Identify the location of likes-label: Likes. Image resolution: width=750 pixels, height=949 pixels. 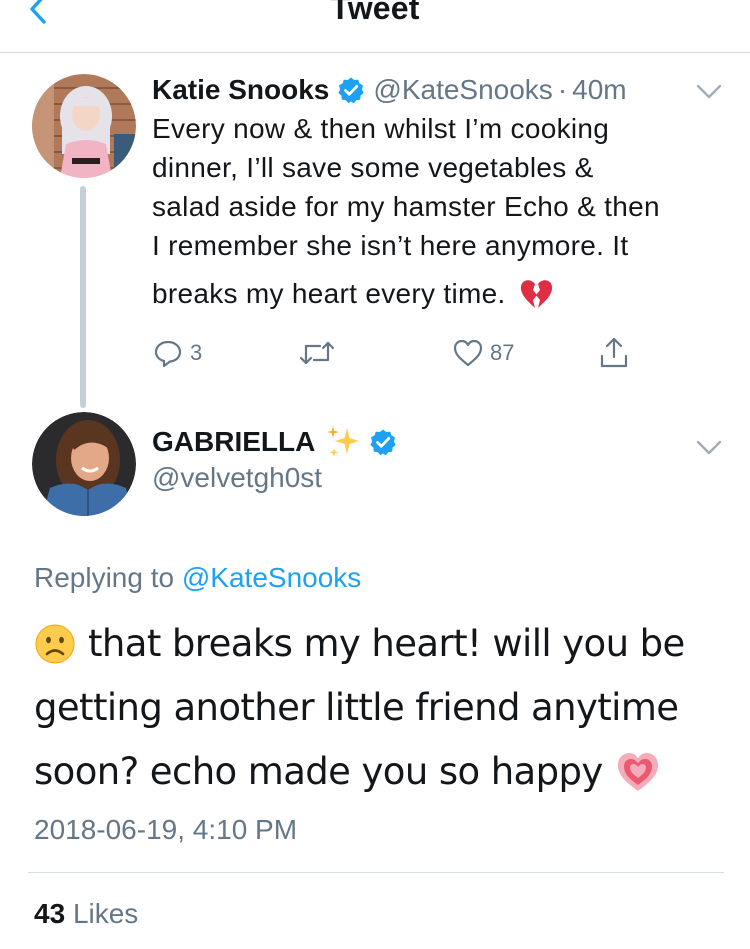
(105, 913).